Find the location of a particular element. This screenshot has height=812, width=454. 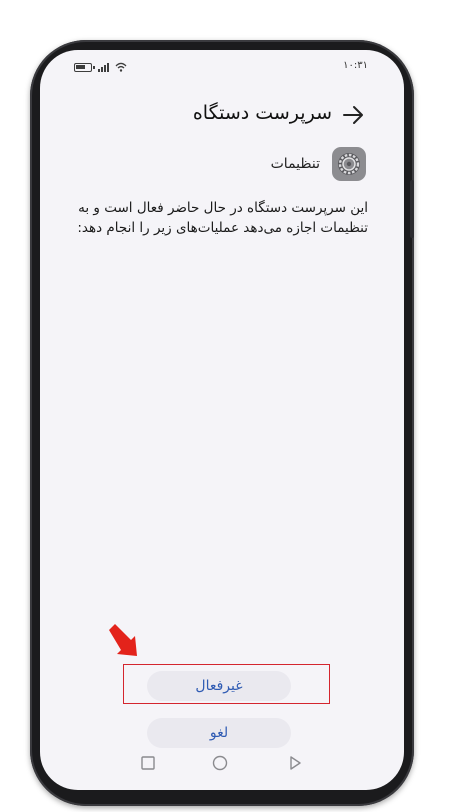

navigation-bar is located at coordinates (222, 763).